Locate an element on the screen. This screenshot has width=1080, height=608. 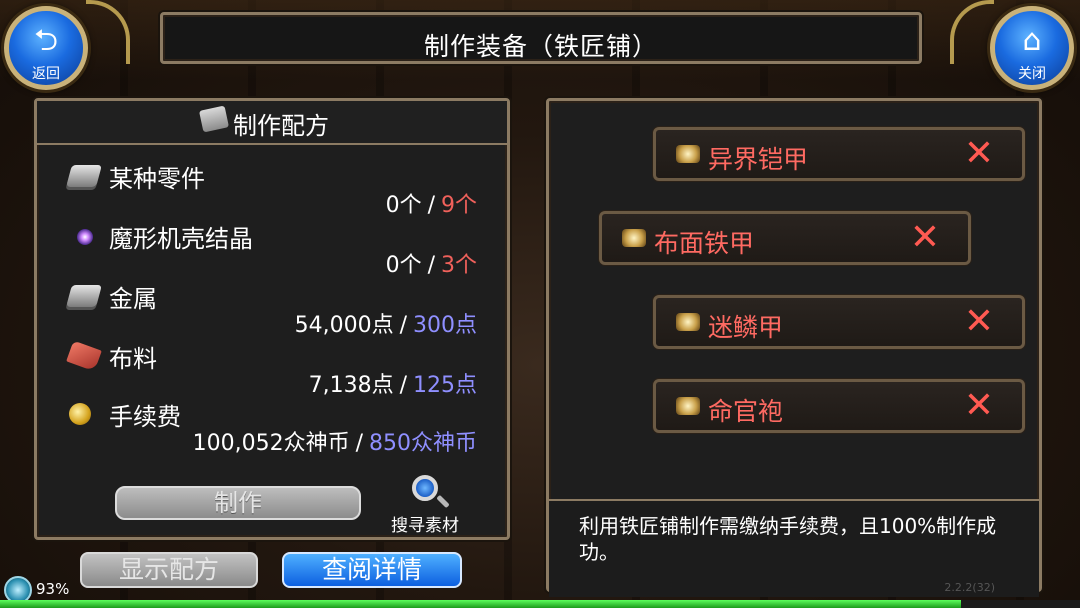
search-material-button: 搜寻素材 is located at coordinates (425, 505).